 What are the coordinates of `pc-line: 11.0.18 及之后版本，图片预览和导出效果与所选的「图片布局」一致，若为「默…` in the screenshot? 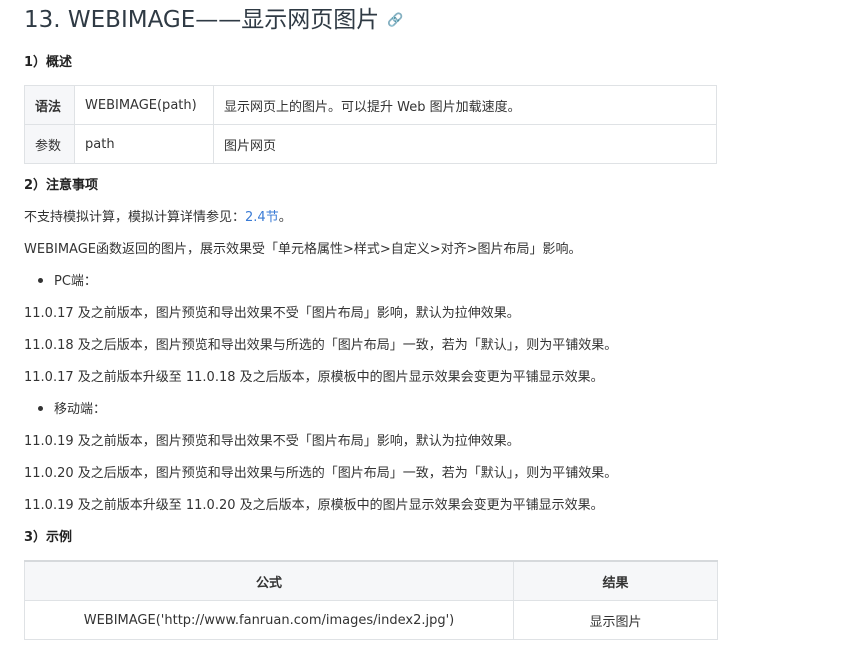 It's located at (321, 345).